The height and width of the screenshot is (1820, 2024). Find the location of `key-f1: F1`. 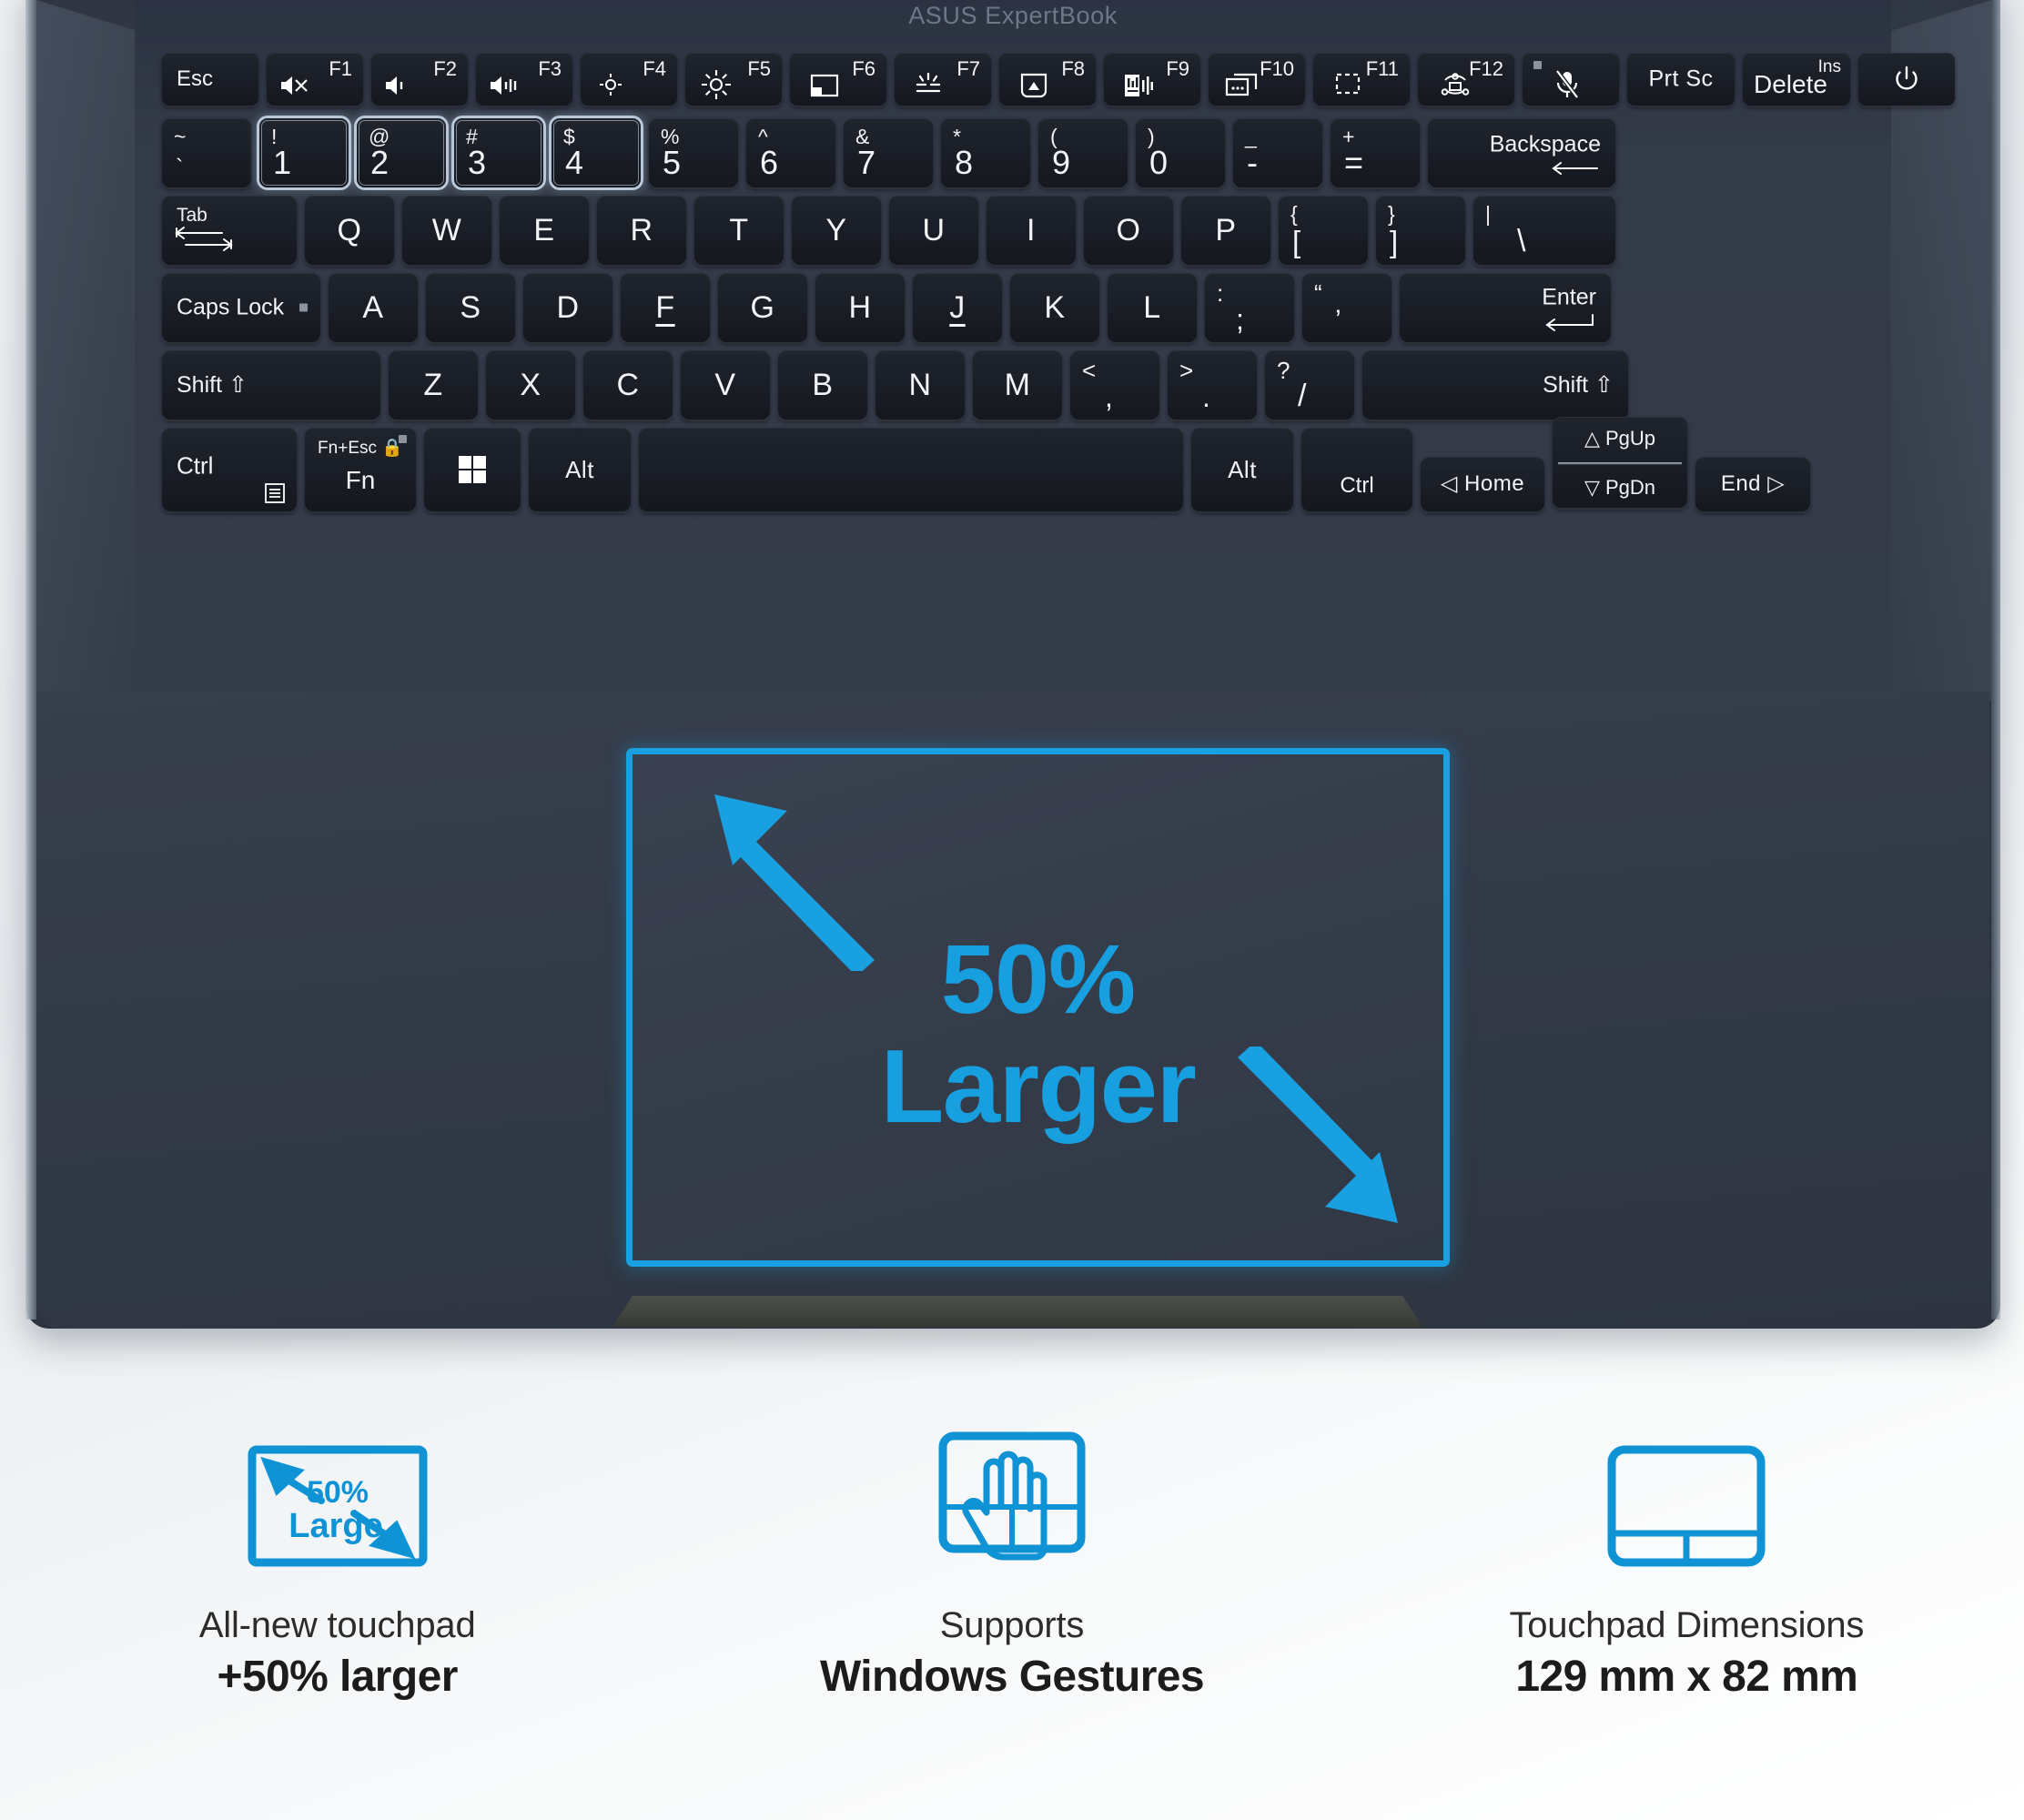

key-f1: F1 is located at coordinates (315, 80).